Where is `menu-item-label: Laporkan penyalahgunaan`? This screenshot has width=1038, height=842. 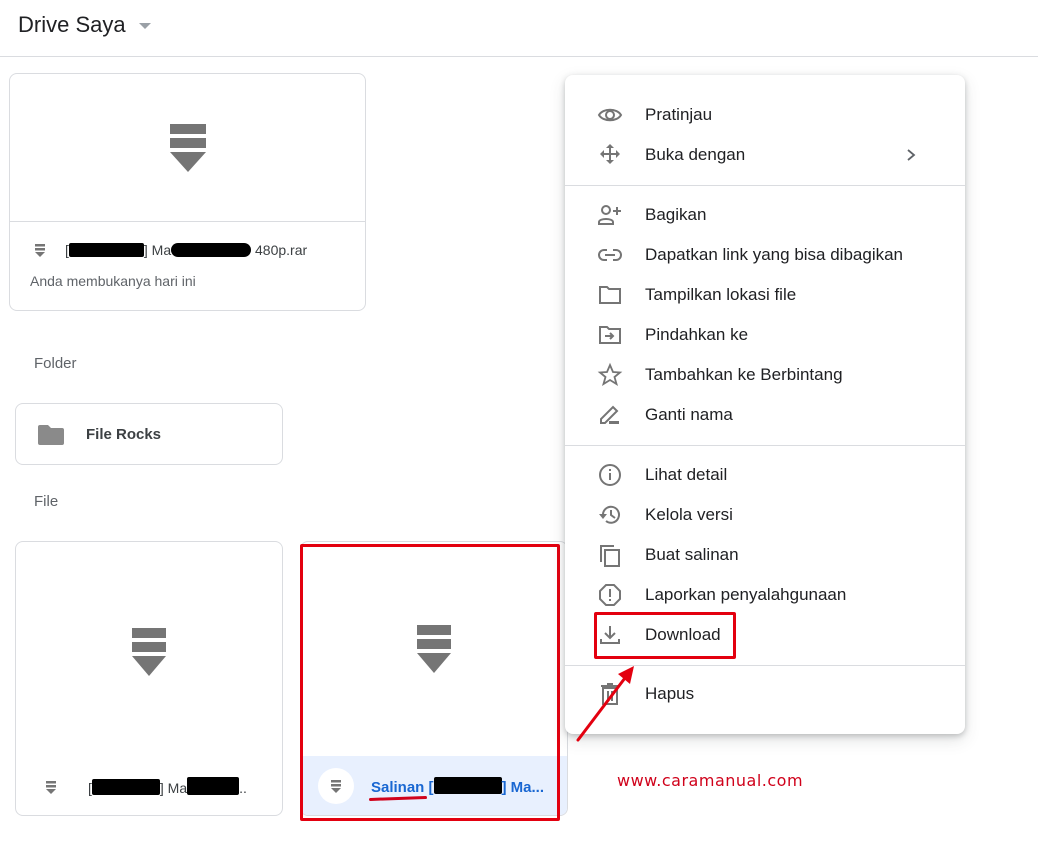 menu-item-label: Laporkan penyalahgunaan is located at coordinates (746, 594).